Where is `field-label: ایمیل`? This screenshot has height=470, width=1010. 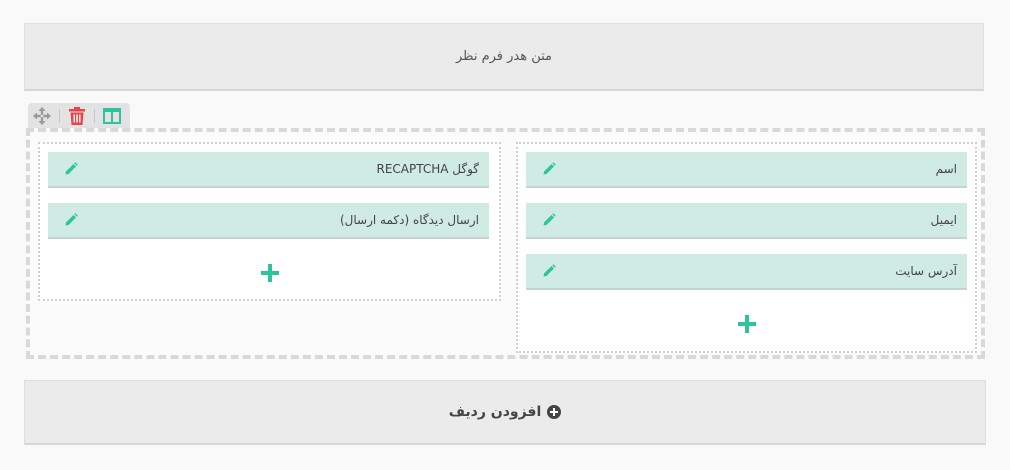 field-label: ایمیل is located at coordinates (943, 220).